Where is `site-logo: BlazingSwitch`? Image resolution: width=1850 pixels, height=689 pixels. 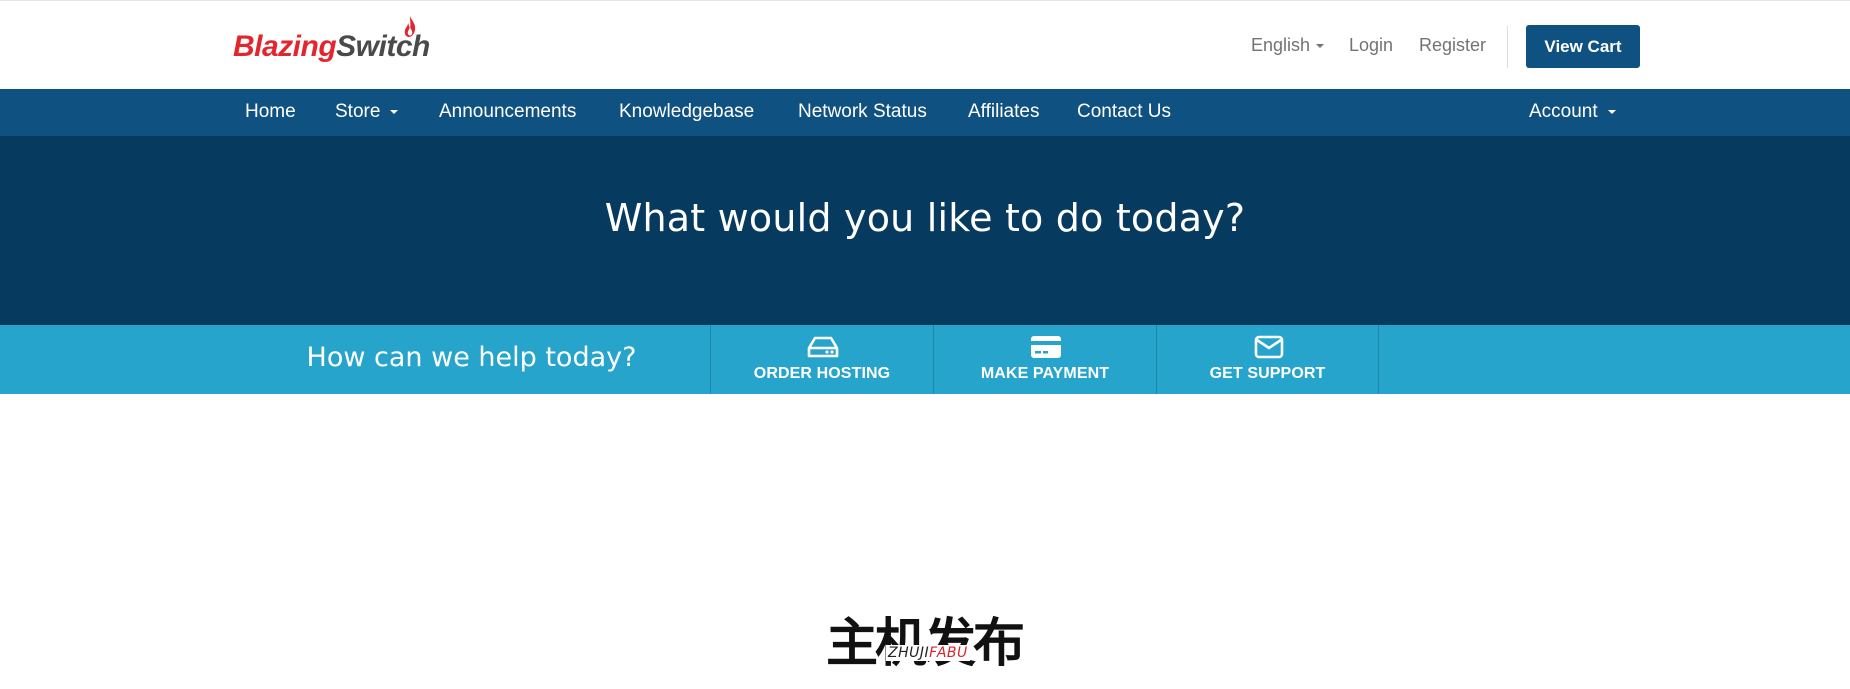 site-logo: BlazingSwitch is located at coordinates (353, 41).